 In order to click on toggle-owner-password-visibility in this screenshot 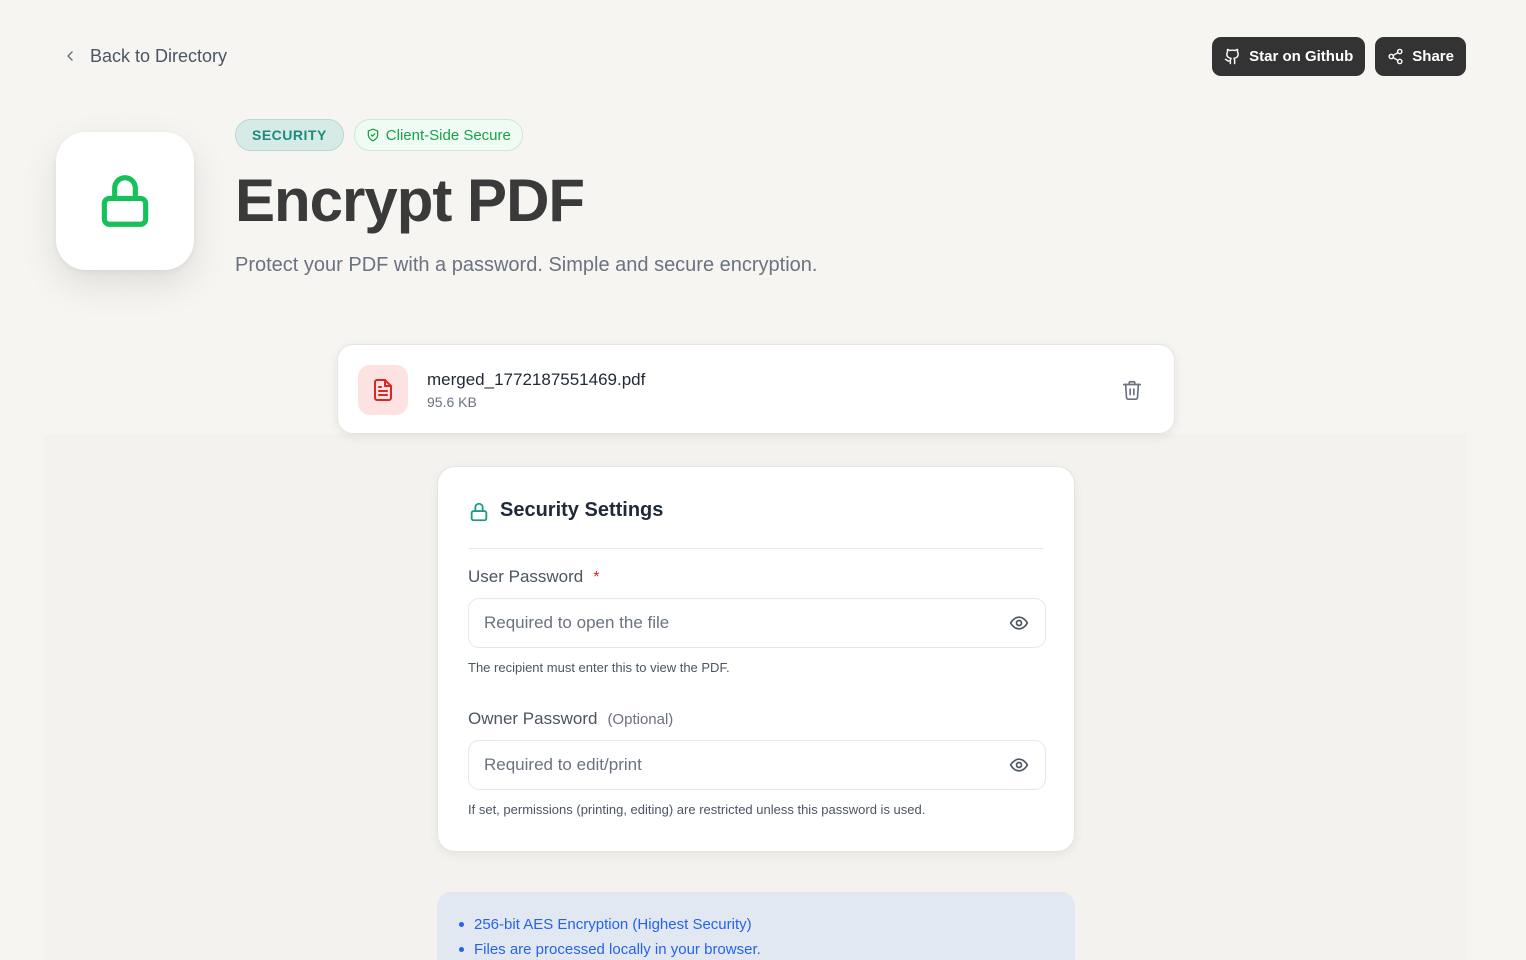, I will do `click(1019, 765)`.